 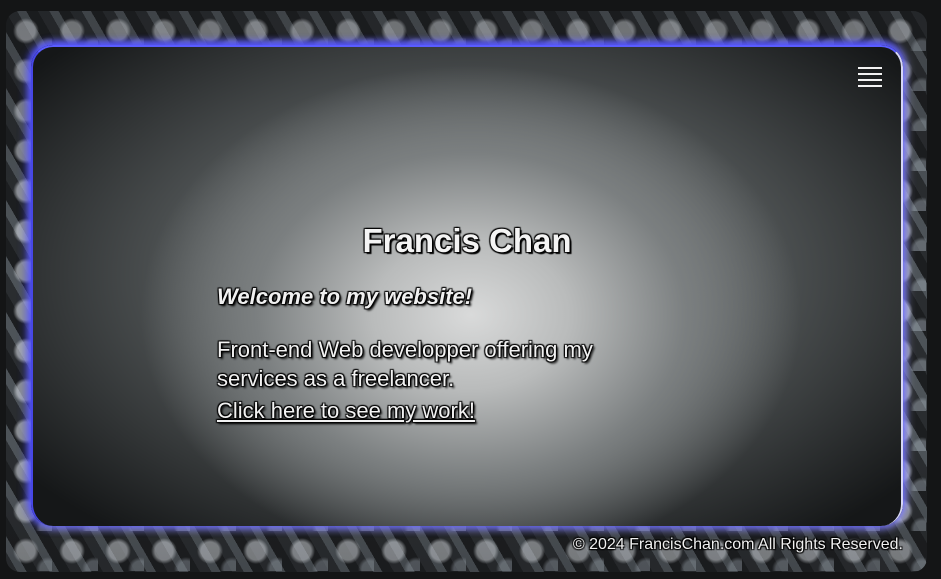 I want to click on see-my-work-link: Click here to see my work!, so click(x=346, y=411).